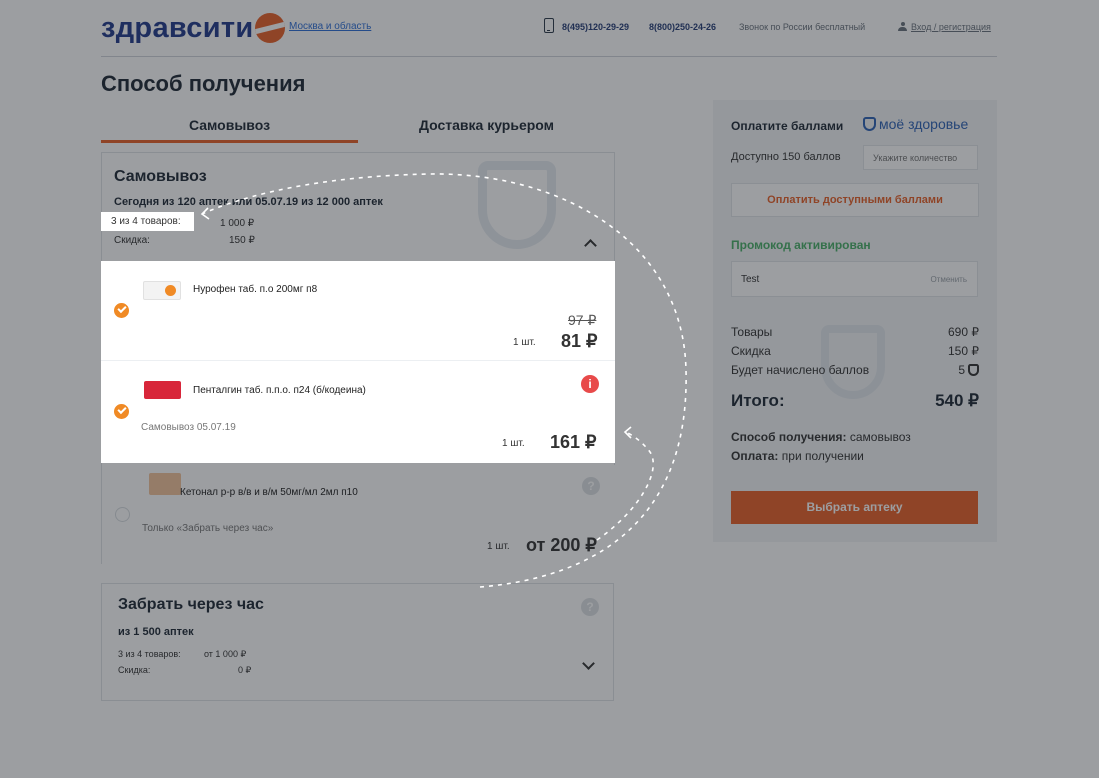  I want to click on arrowhead-count-icon, so click(205, 213).